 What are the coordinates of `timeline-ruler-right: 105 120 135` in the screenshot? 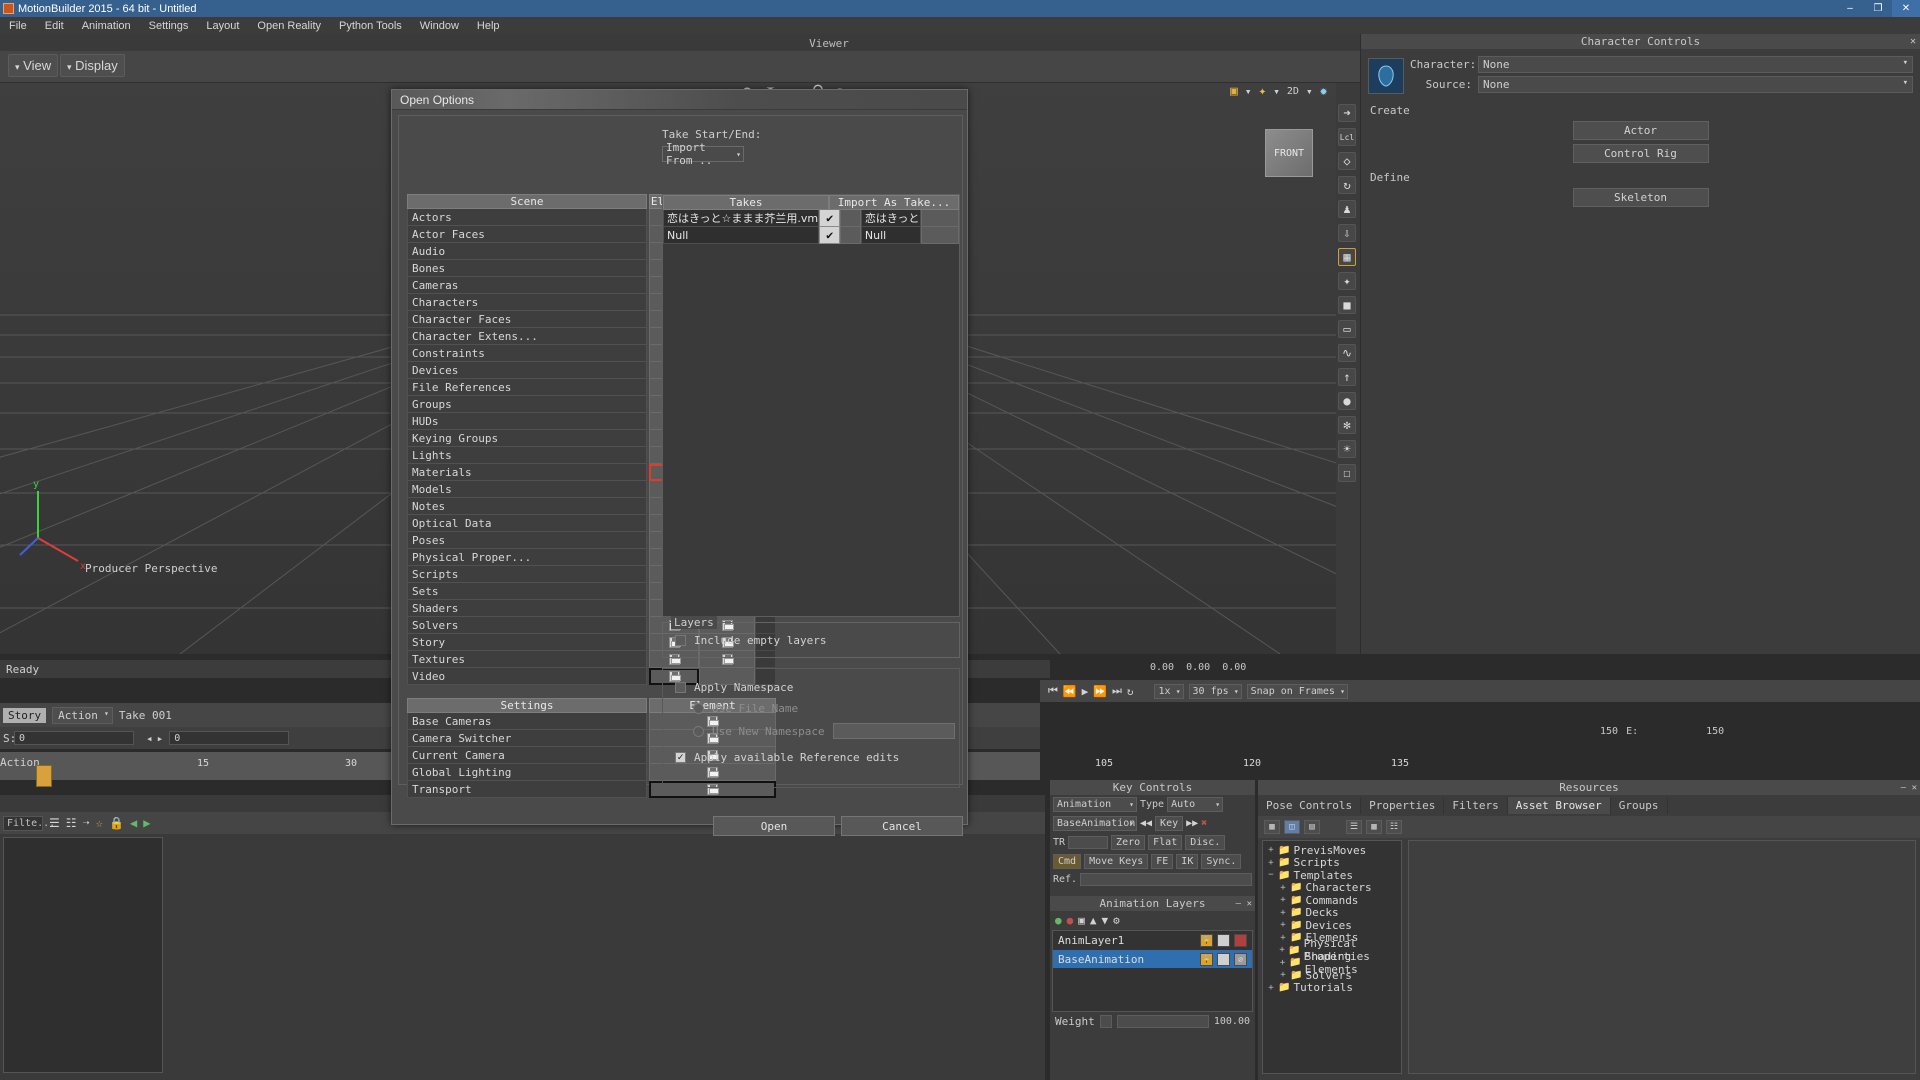 It's located at (1360, 768).